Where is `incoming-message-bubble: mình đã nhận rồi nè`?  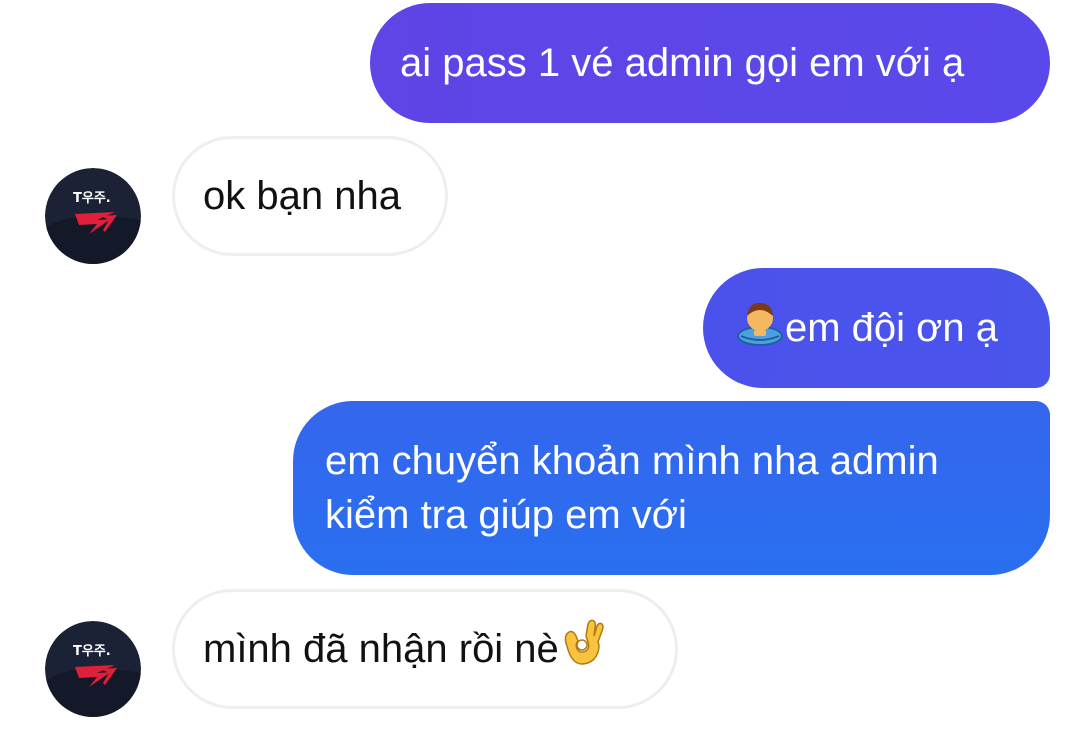 incoming-message-bubble: mình đã nhận rồi nè is located at coordinates (425, 649).